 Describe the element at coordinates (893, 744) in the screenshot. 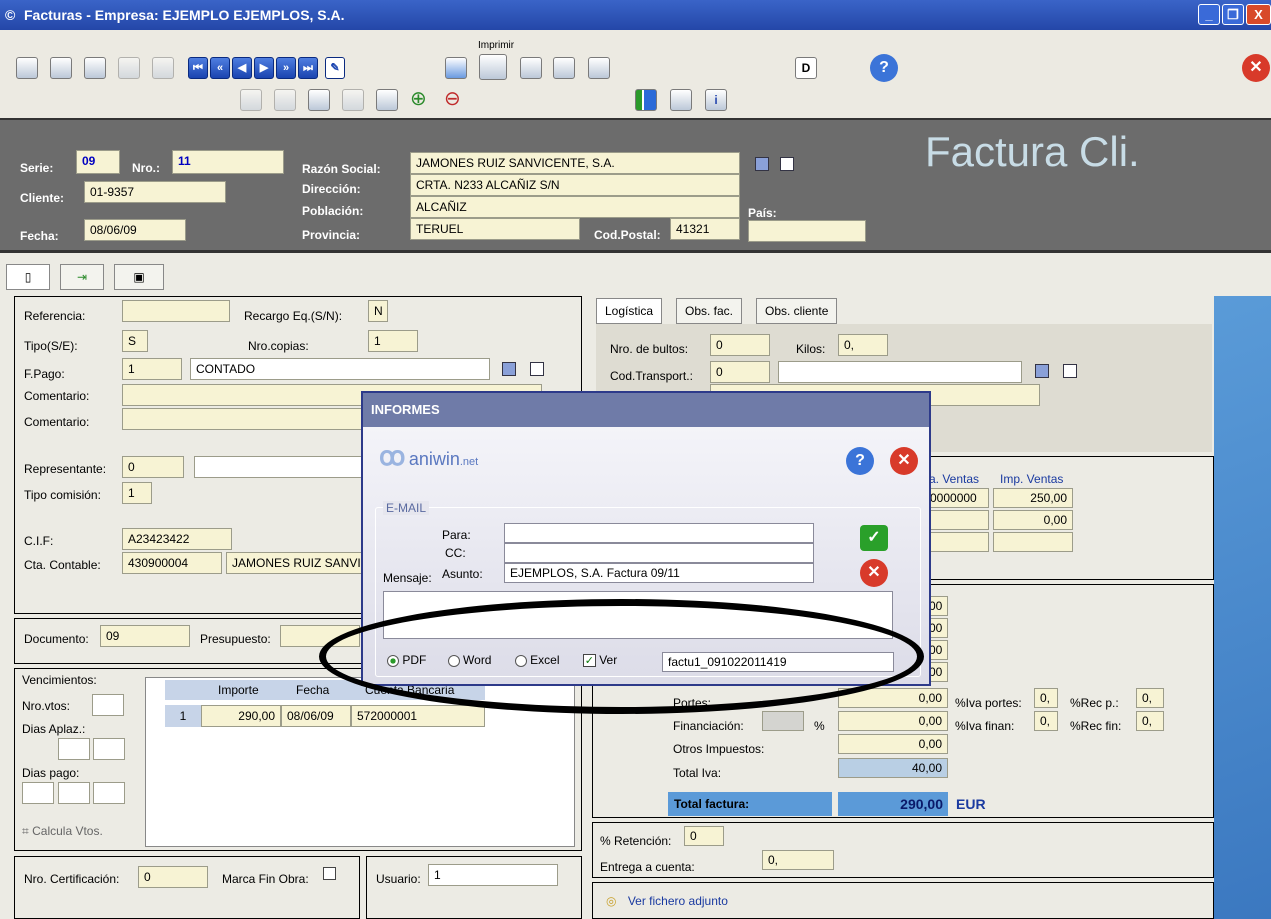

I see `otros-field: 0,00` at that location.